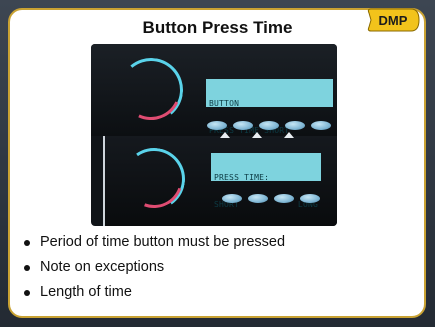 This screenshot has width=435, height=327. I want to click on slide-title: Button Press Time, so click(217, 27).